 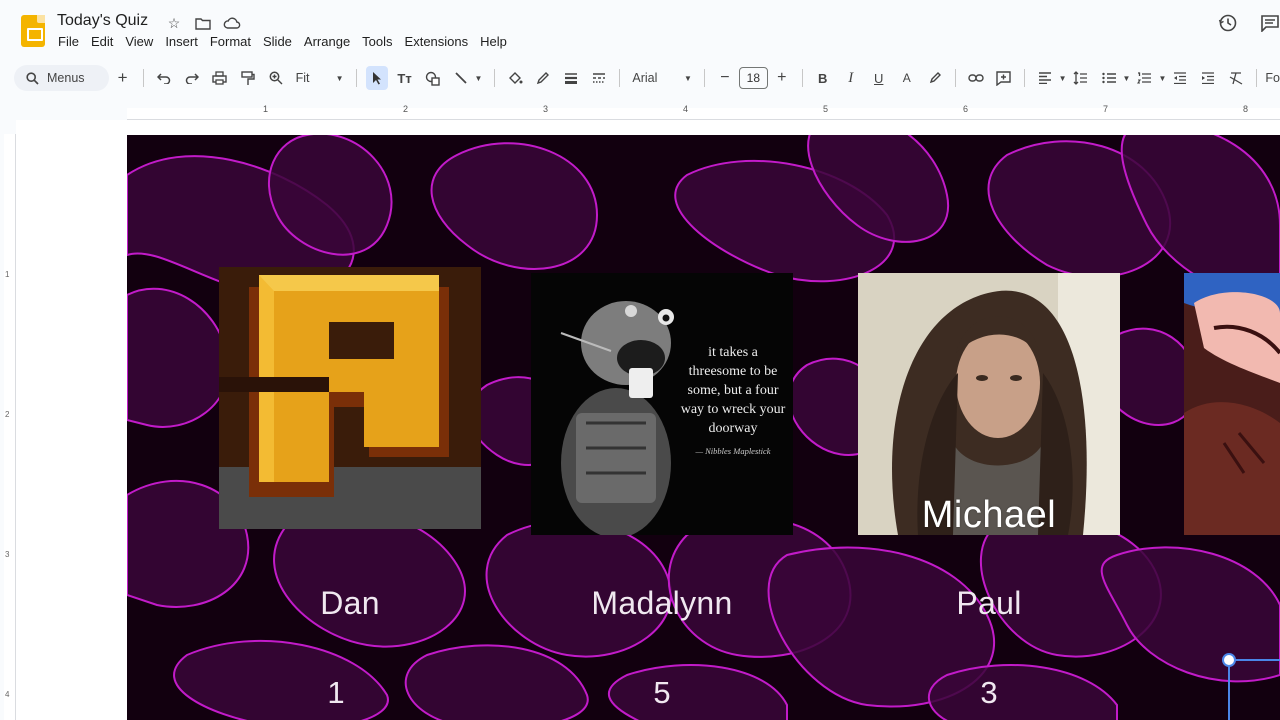 What do you see at coordinates (10, 427) in the screenshot?
I see `ruler-track` at bounding box center [10, 427].